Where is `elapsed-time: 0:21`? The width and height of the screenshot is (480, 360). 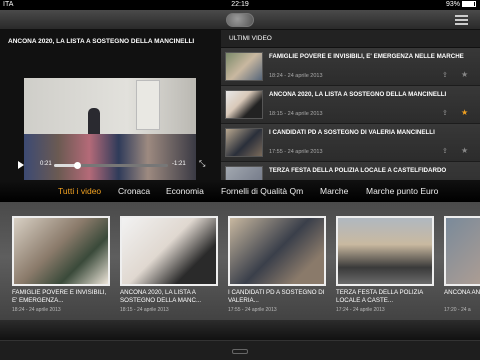 elapsed-time: 0:21 is located at coordinates (46, 164).